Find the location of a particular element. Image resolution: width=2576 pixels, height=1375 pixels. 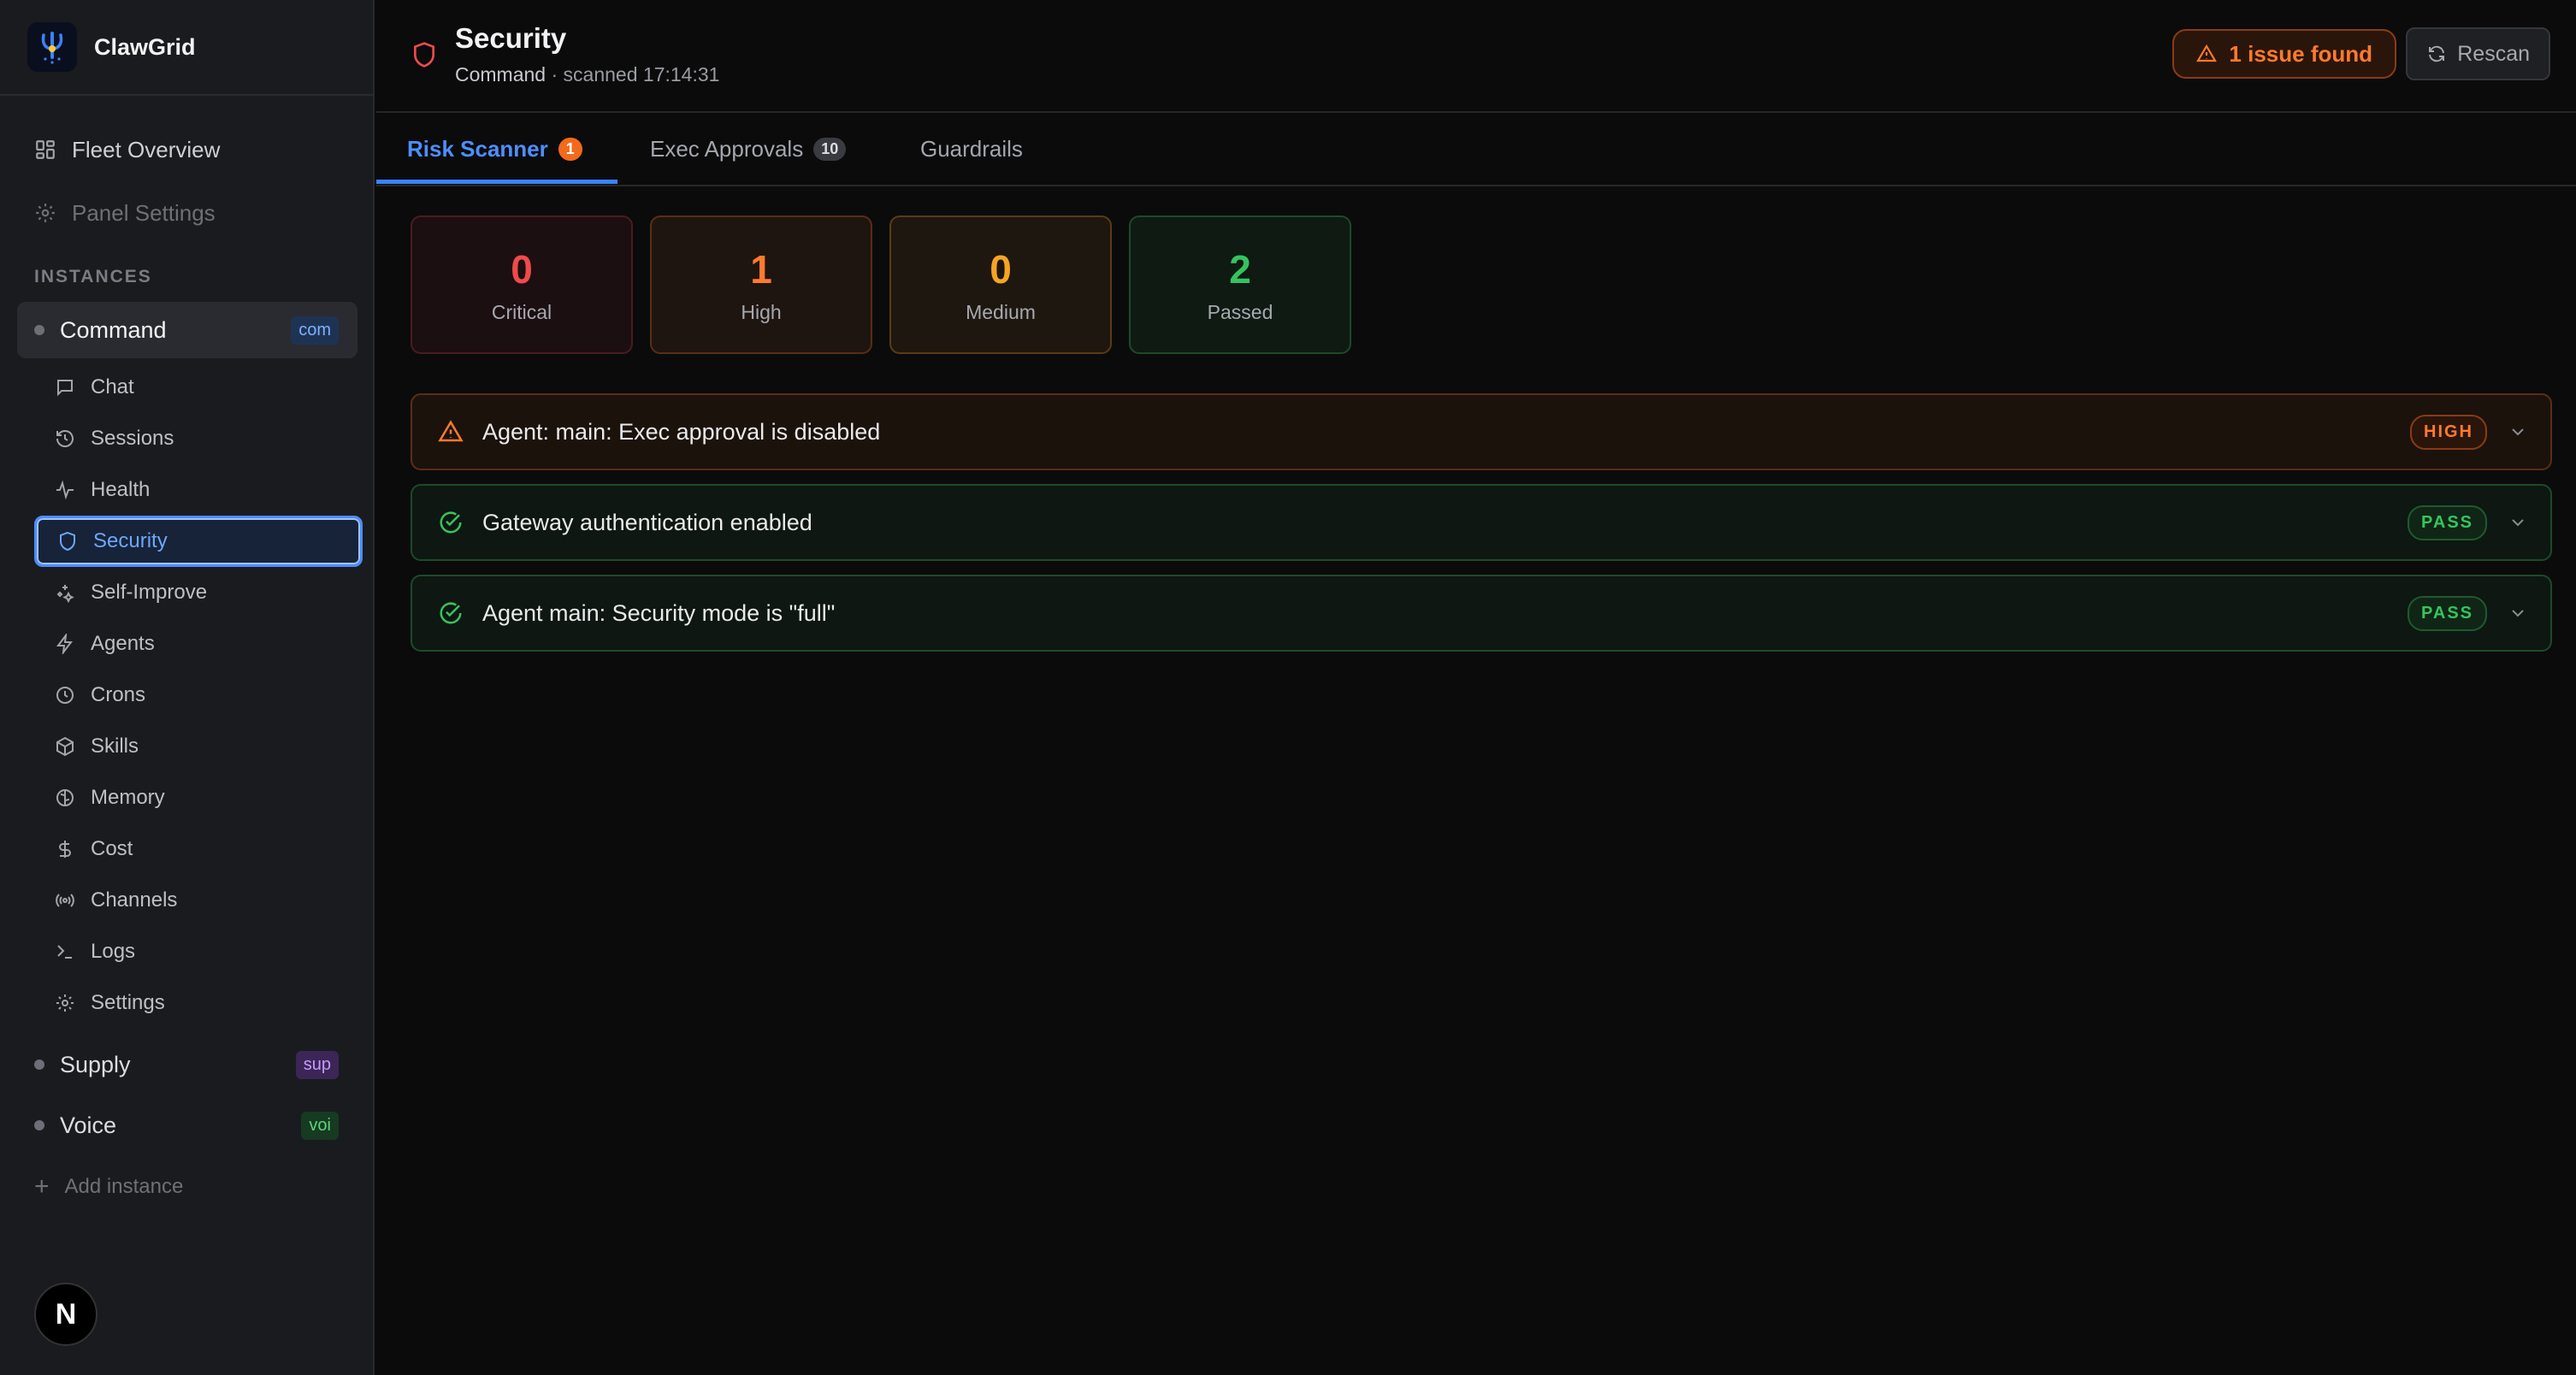

brain-icon is located at coordinates (65, 798).